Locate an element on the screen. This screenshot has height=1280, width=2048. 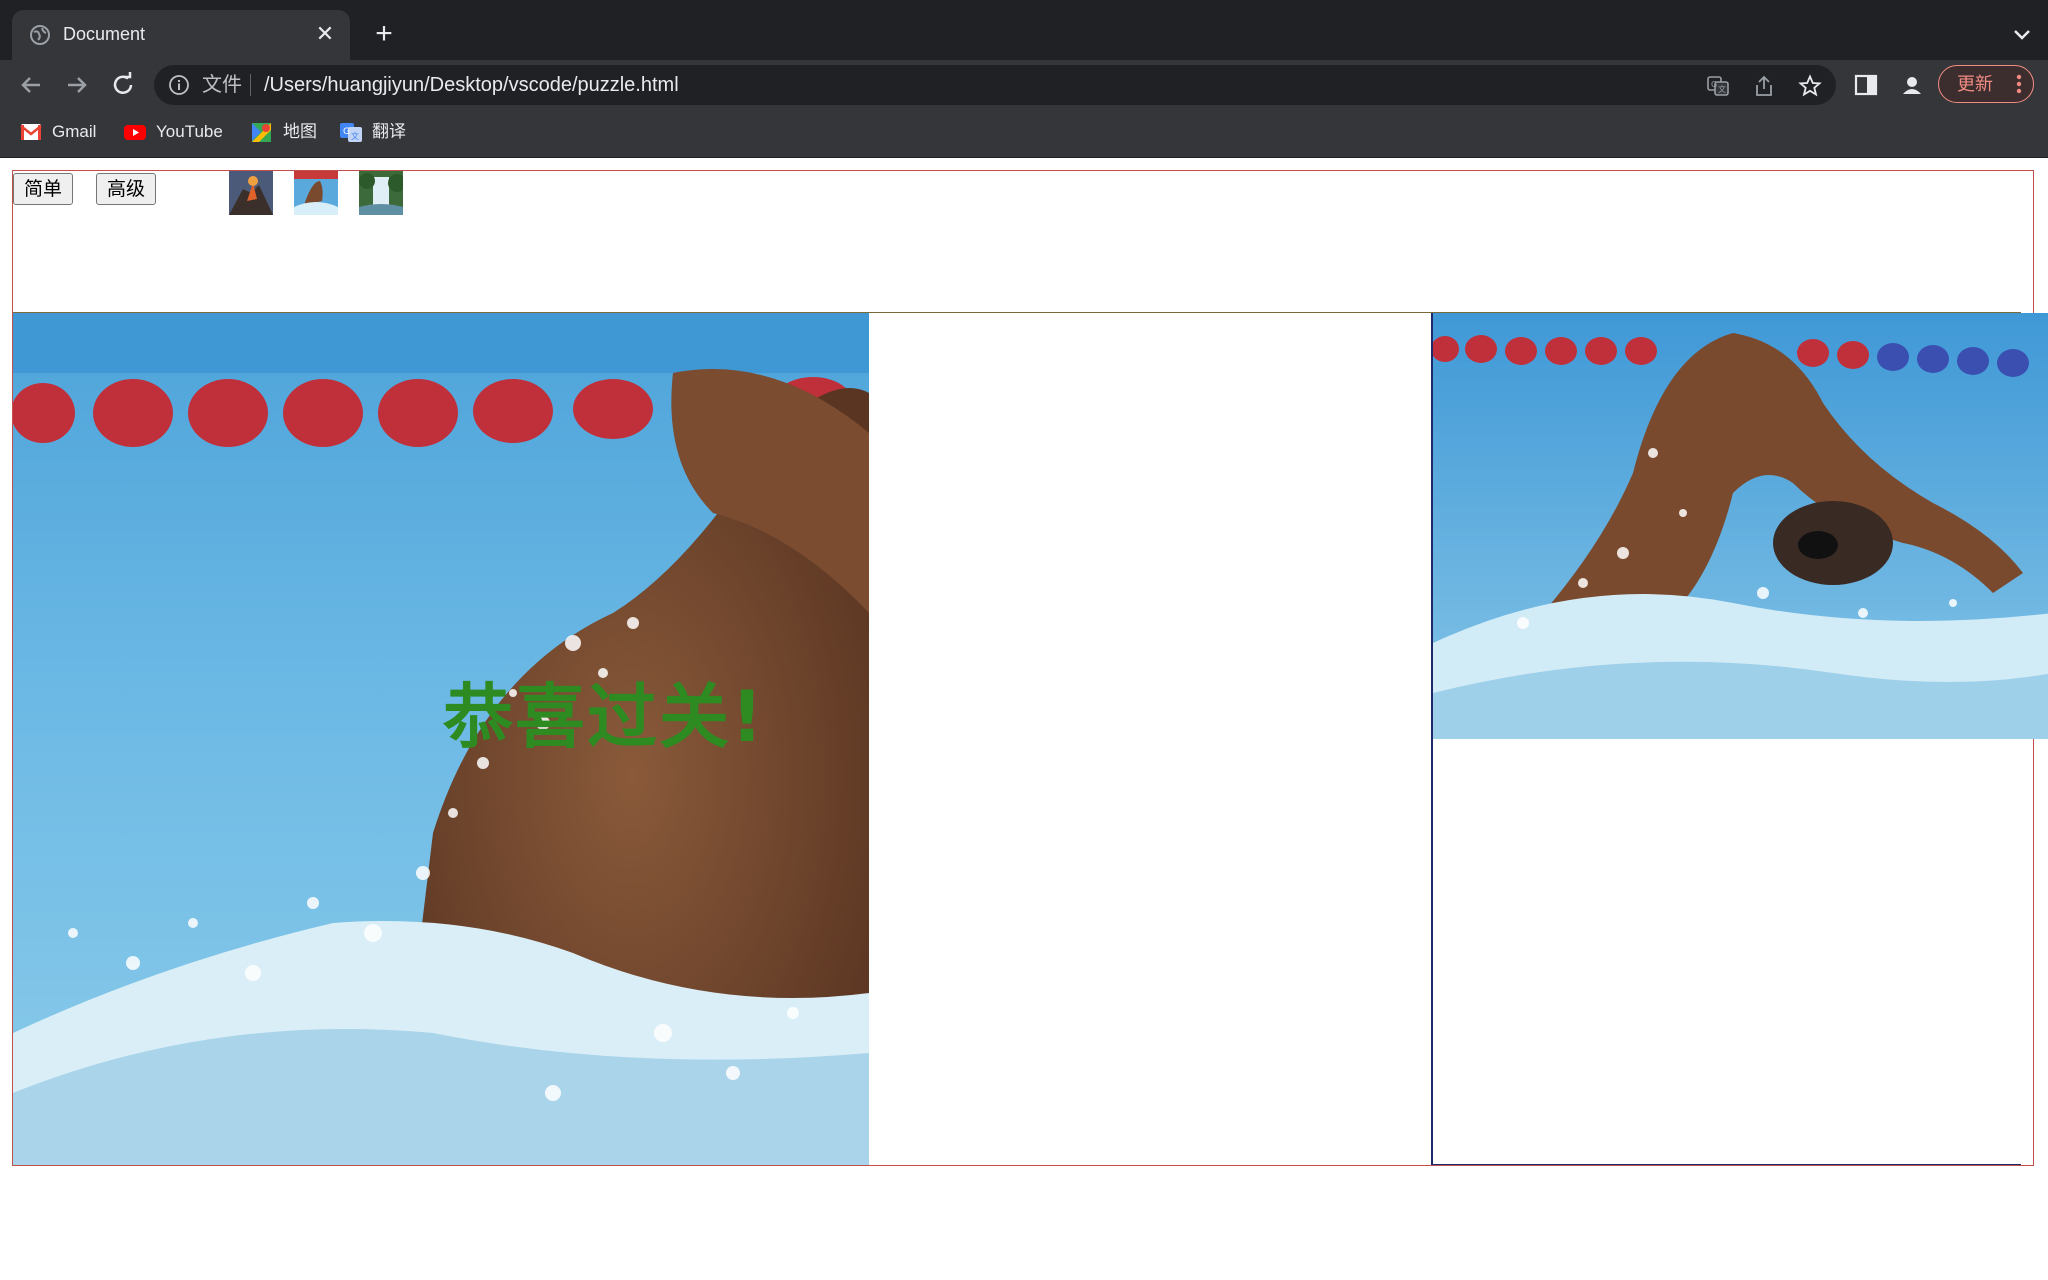
waterfall-thumbnail is located at coordinates (381, 193).